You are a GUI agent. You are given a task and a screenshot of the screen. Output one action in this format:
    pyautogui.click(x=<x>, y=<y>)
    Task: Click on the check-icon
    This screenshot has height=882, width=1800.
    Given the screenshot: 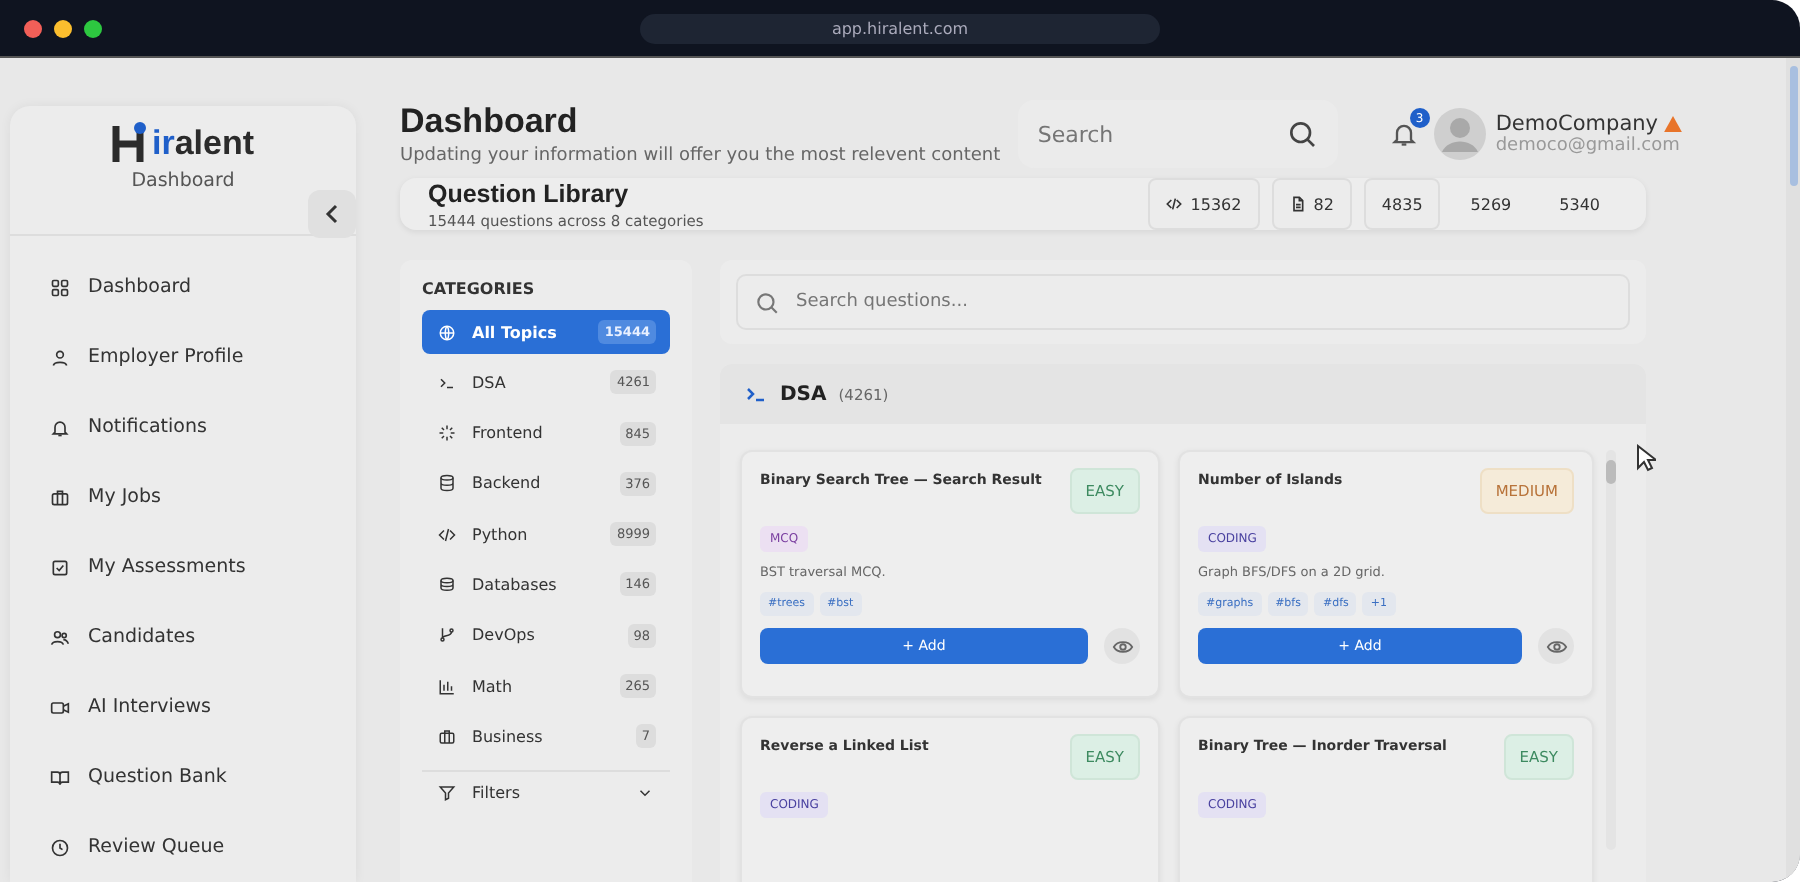 What is the action you would take?
    pyautogui.click(x=60, y=567)
    